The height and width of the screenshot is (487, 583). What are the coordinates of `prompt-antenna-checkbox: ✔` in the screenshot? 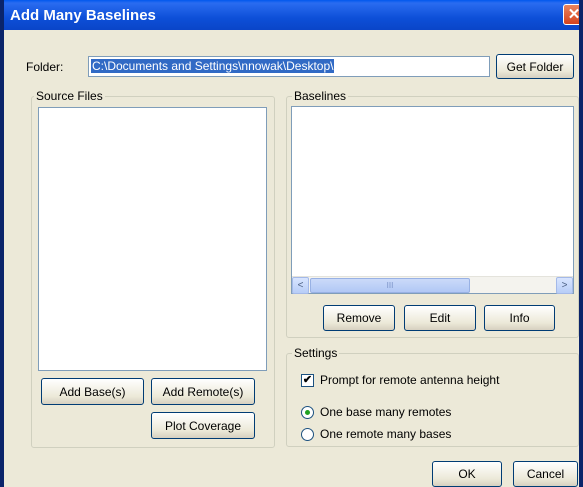 It's located at (307, 380).